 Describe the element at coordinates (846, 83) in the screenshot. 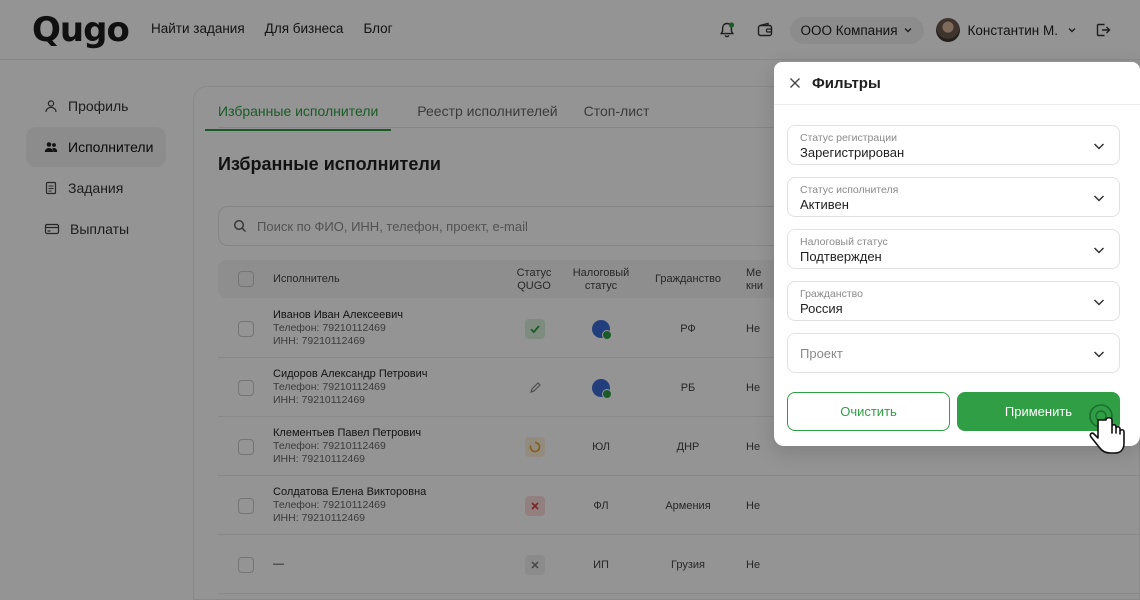

I see `filters-title: Фильтры` at that location.